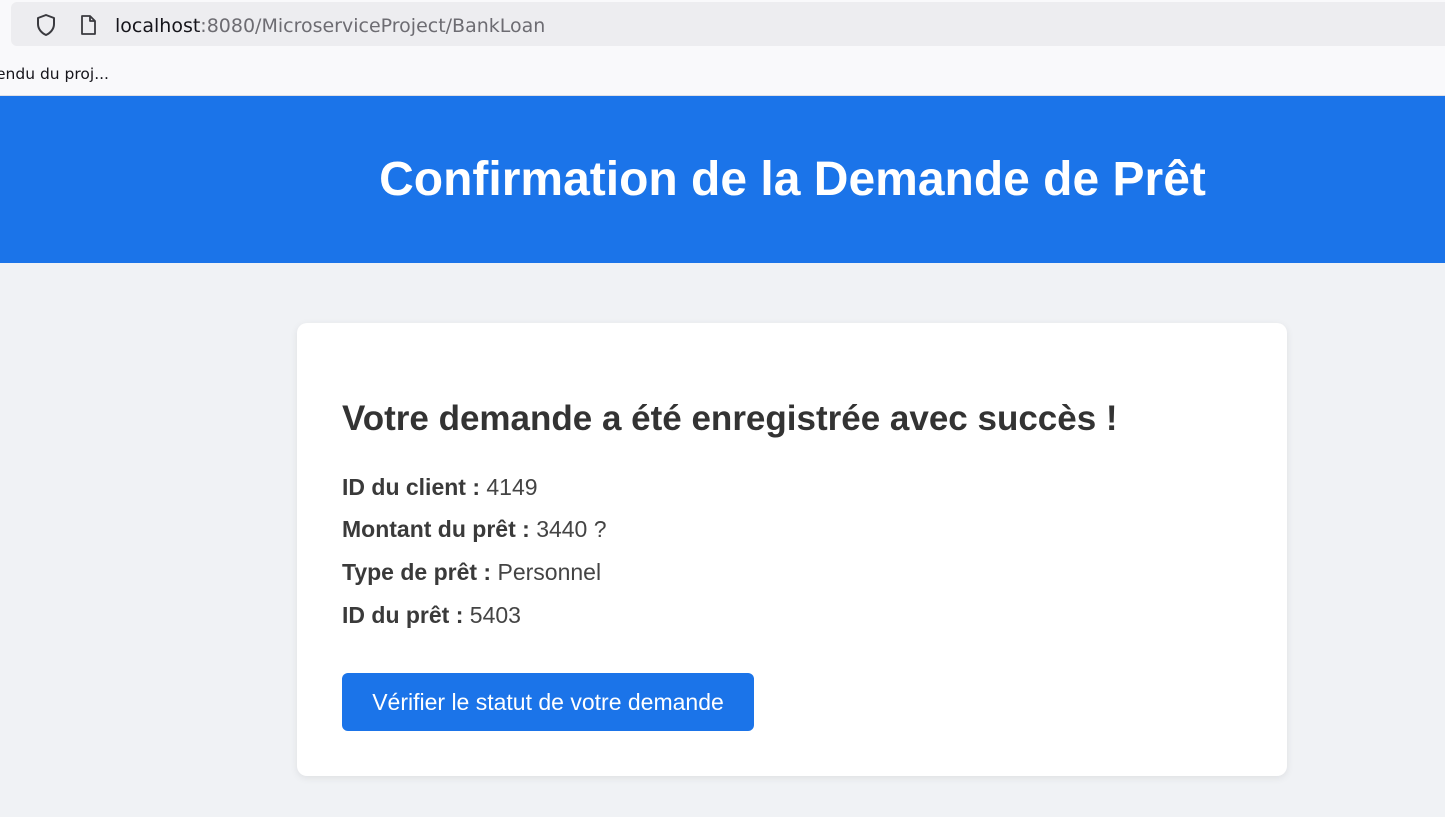  What do you see at coordinates (46, 25) in the screenshot?
I see `shield-icon` at bounding box center [46, 25].